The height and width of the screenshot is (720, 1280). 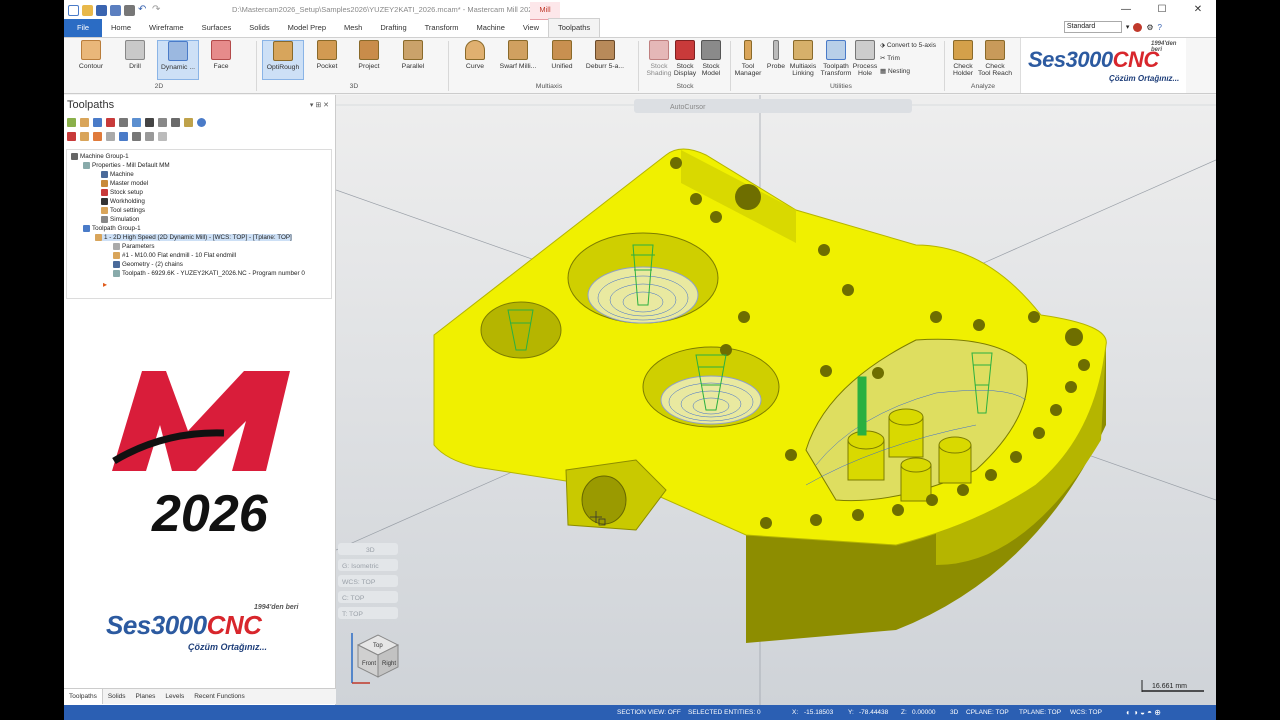 I want to click on simulate-icon, so click(x=123, y=122).